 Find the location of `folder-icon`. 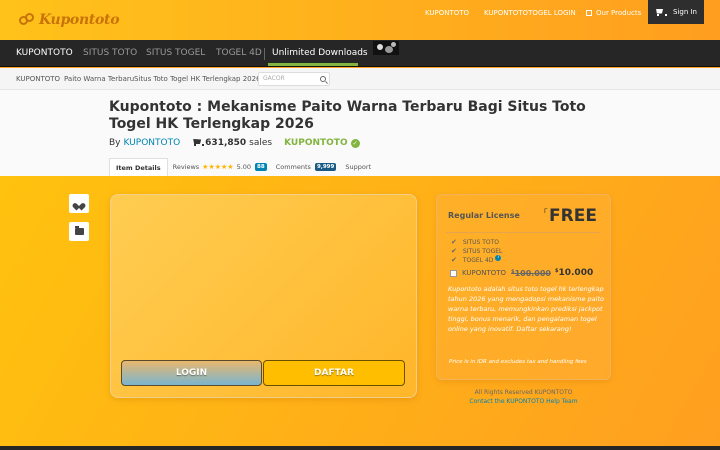

folder-icon is located at coordinates (79, 230).